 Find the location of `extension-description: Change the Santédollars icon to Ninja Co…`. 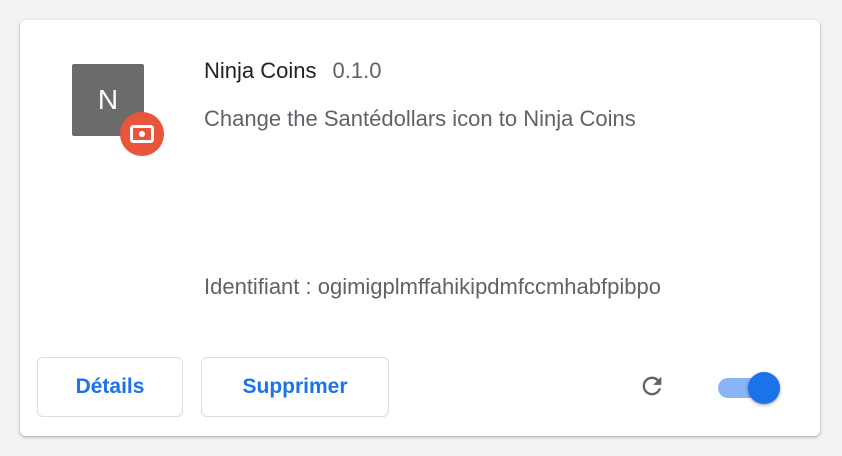

extension-description: Change the Santédollars icon to Ninja Co… is located at coordinates (420, 118).